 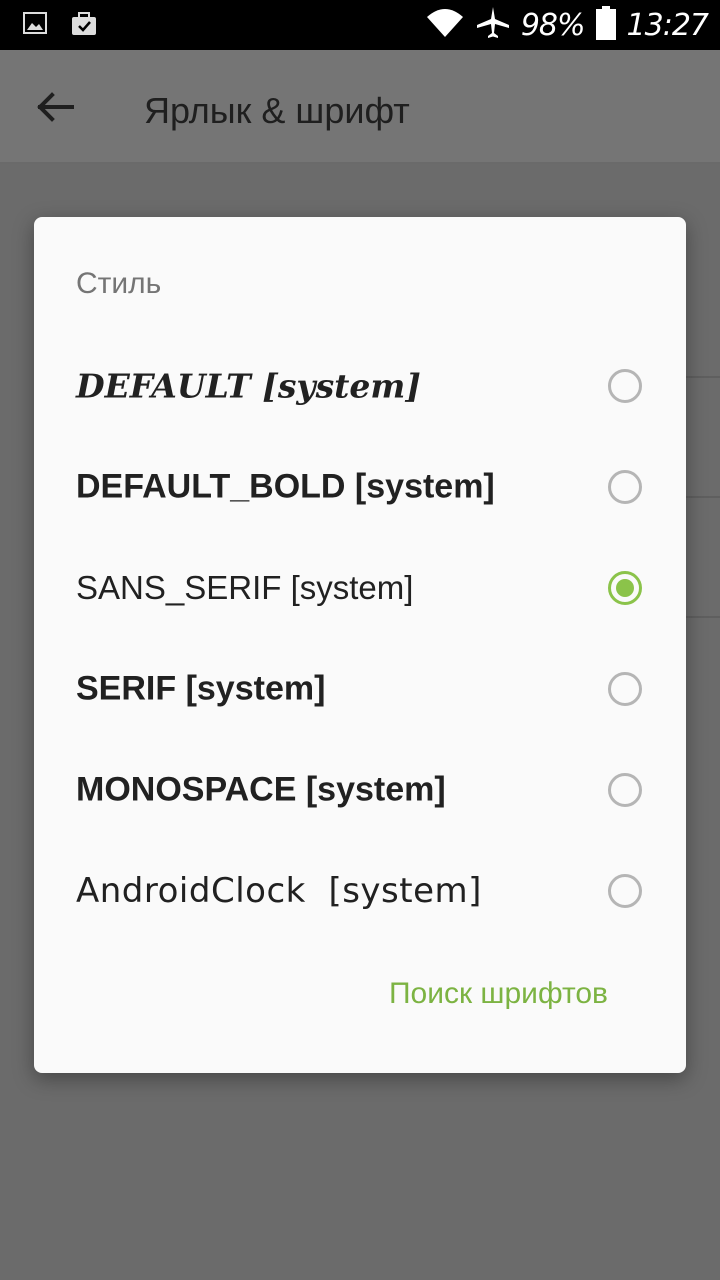 I want to click on option-label: MONOSPACE [system], so click(x=261, y=789).